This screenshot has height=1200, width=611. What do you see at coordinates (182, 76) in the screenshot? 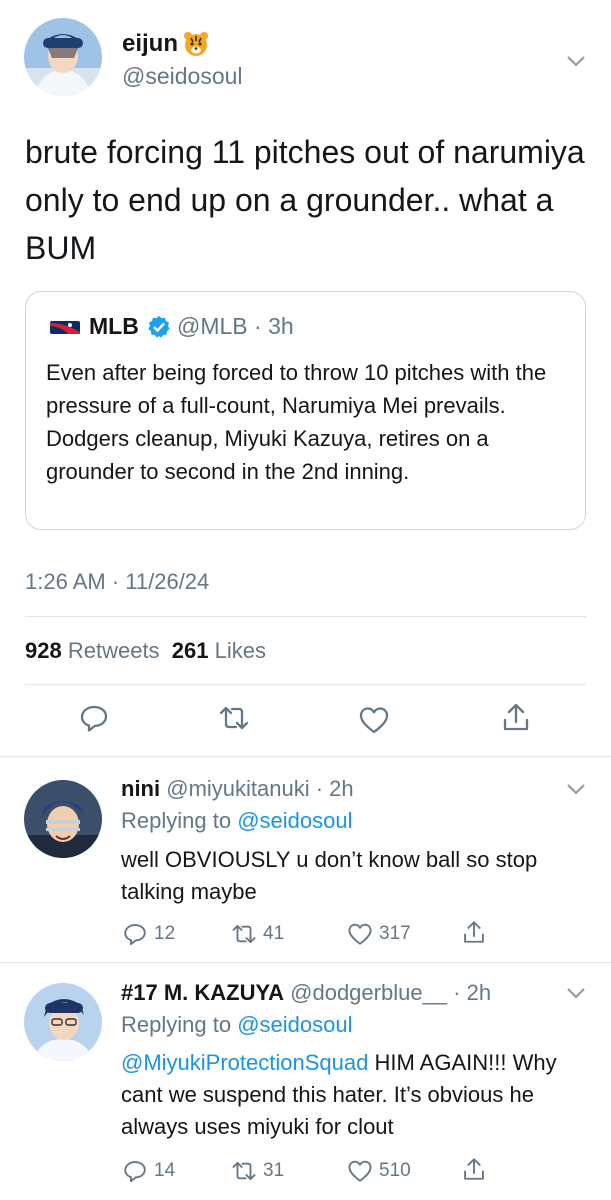
I see `author-handle: @seidosoul` at bounding box center [182, 76].